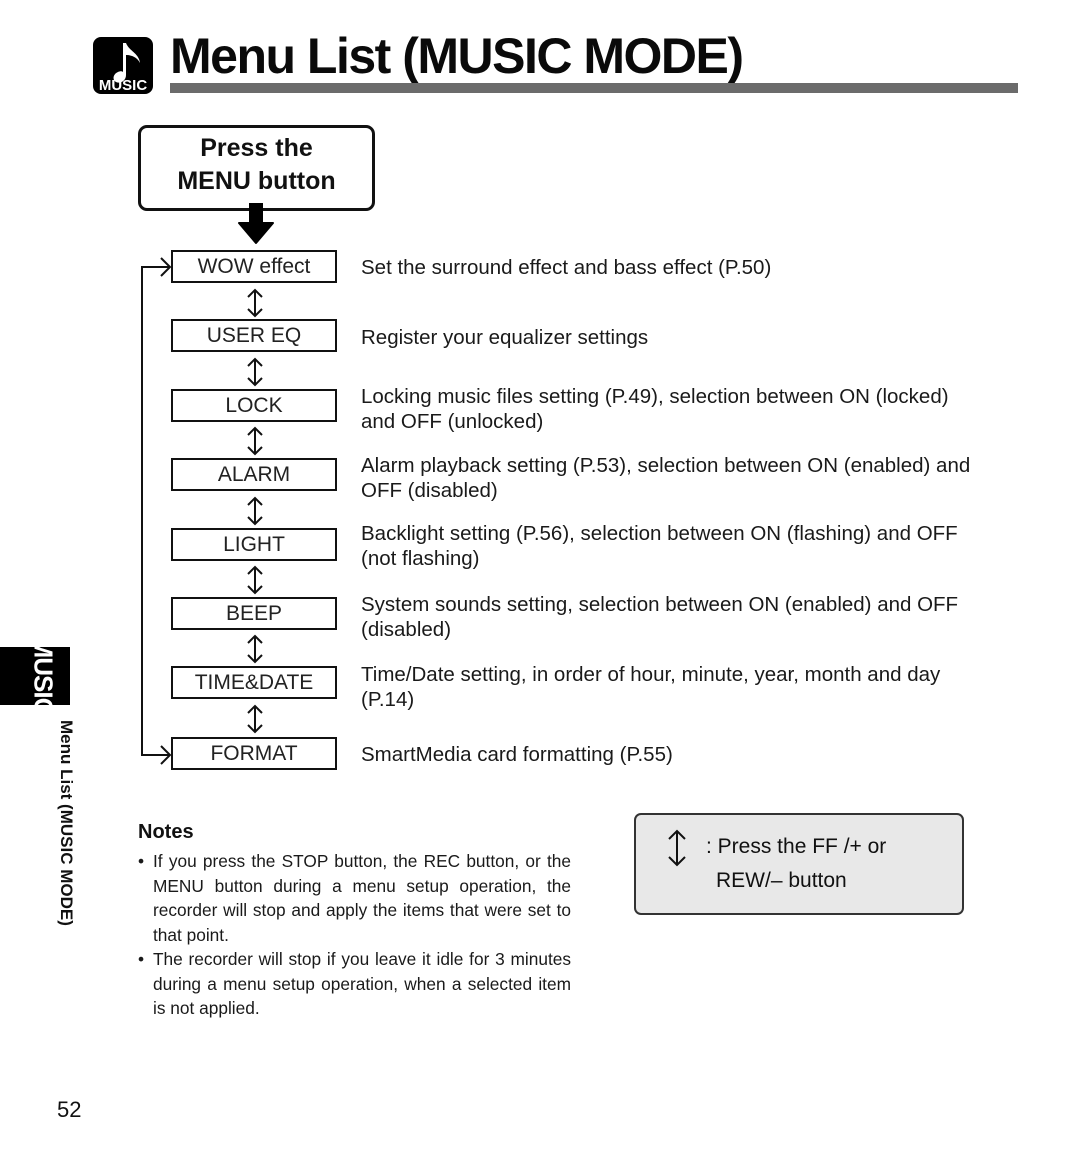 The height and width of the screenshot is (1156, 1080). Describe the element at coordinates (256, 223) in the screenshot. I see `down-arrow-icon` at that location.